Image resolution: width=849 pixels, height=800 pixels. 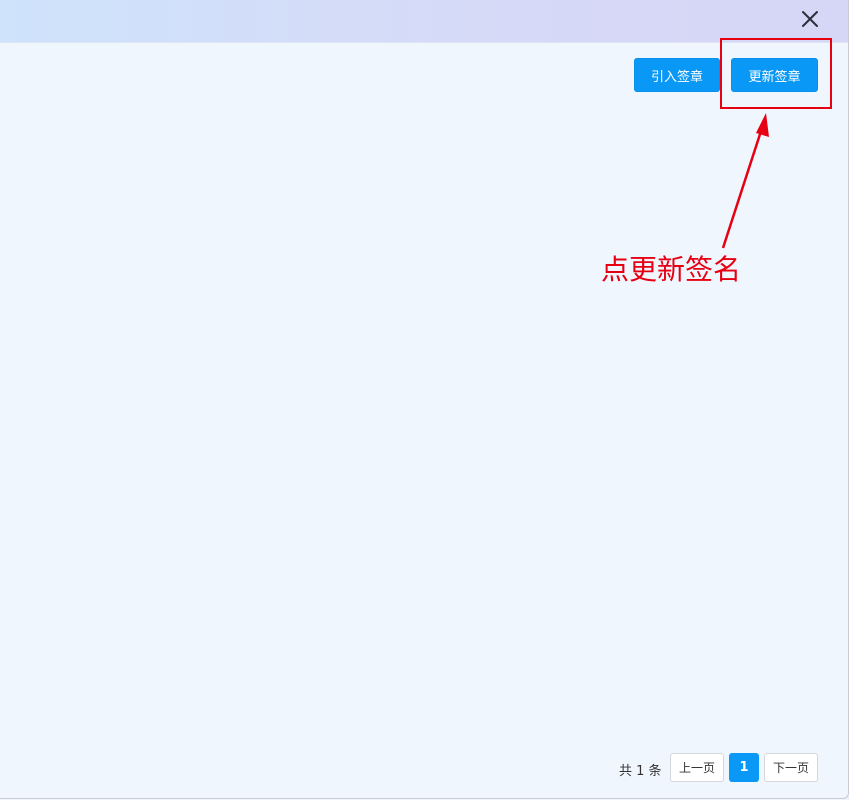 What do you see at coordinates (697, 767) in the screenshot?
I see `prev-page-button: 上一页` at bounding box center [697, 767].